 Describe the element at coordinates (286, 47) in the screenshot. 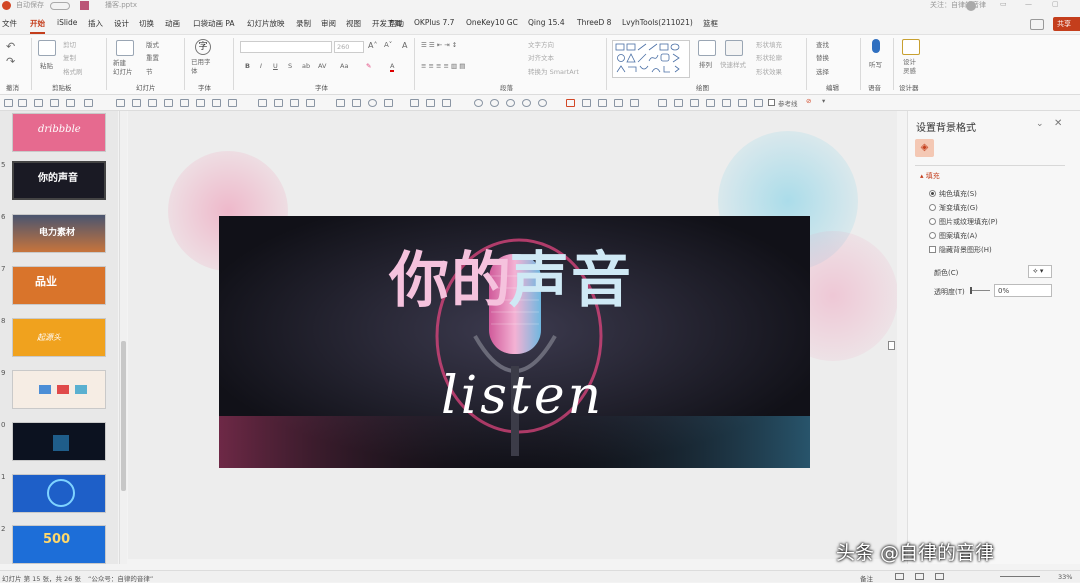

I see `font-name-select` at that location.